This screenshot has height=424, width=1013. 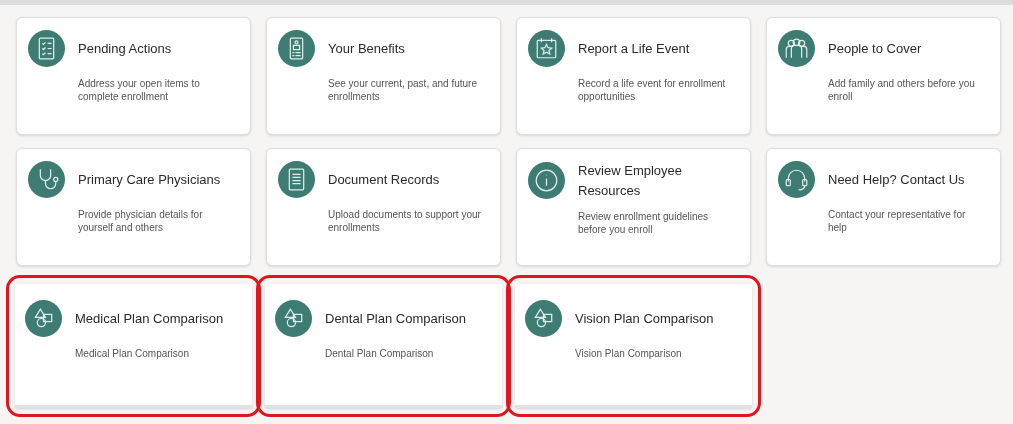 I want to click on document-icon, so click(x=296, y=179).